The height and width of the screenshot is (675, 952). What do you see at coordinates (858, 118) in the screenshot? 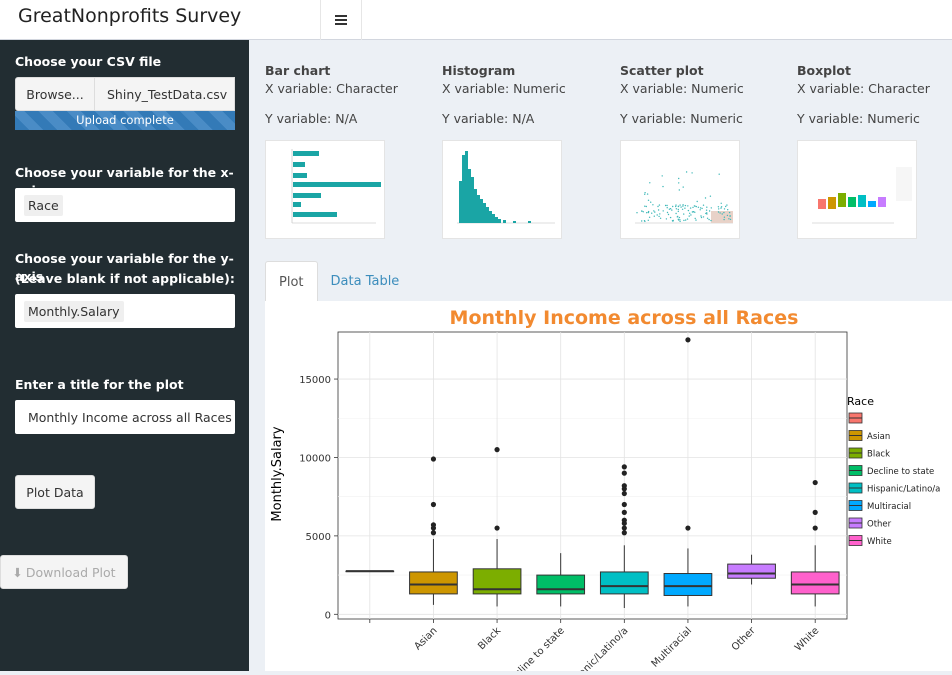
I see `chart-type-y: Y variable: Numeric` at bounding box center [858, 118].